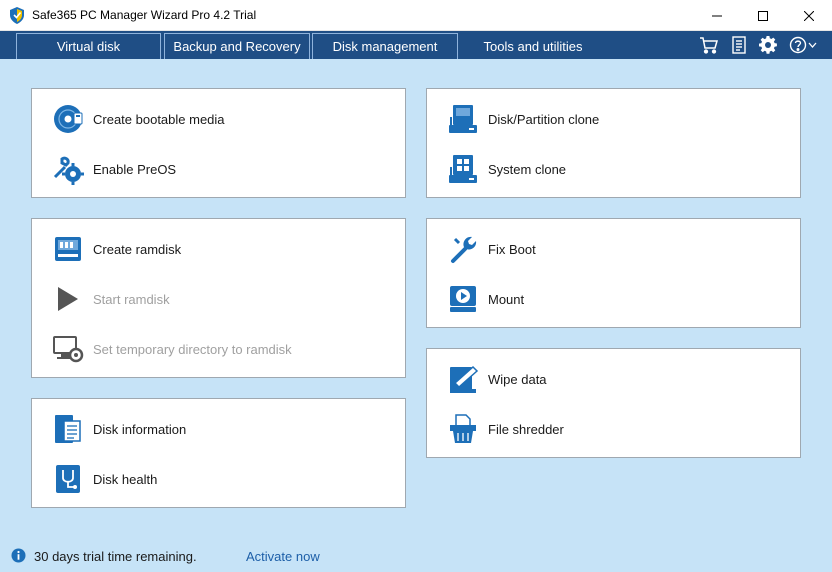  What do you see at coordinates (88, 46) in the screenshot?
I see `tab-virtual-disk: Virtual disk` at bounding box center [88, 46].